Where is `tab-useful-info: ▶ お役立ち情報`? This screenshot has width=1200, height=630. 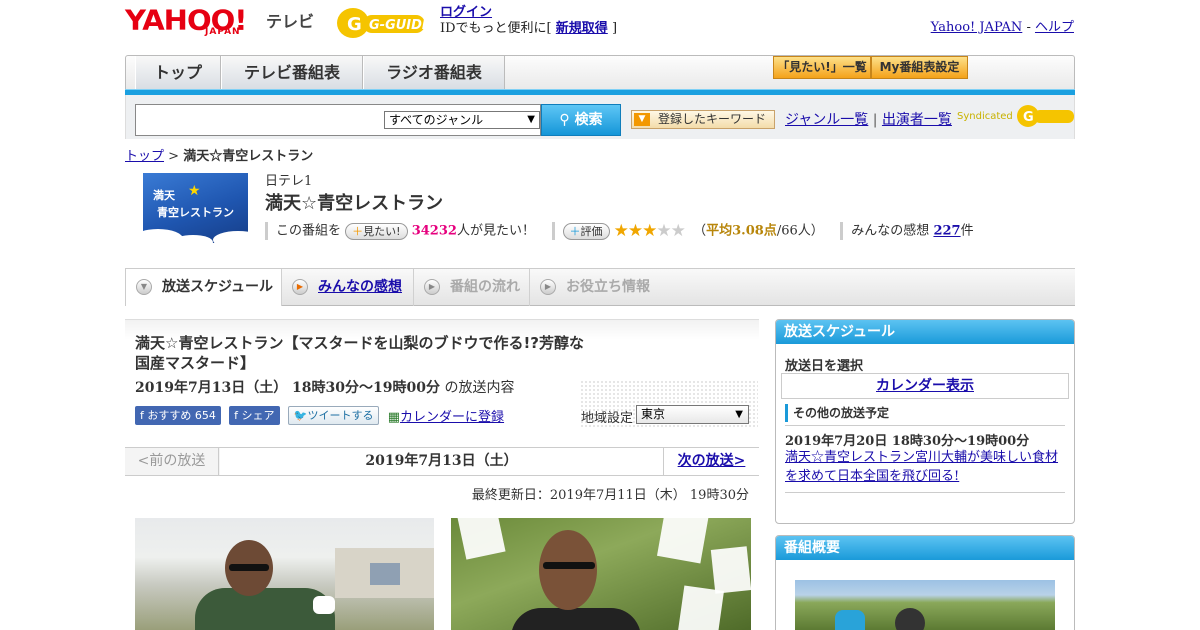
tab-useful-info: ▶ お役立ち情報 is located at coordinates (595, 287).